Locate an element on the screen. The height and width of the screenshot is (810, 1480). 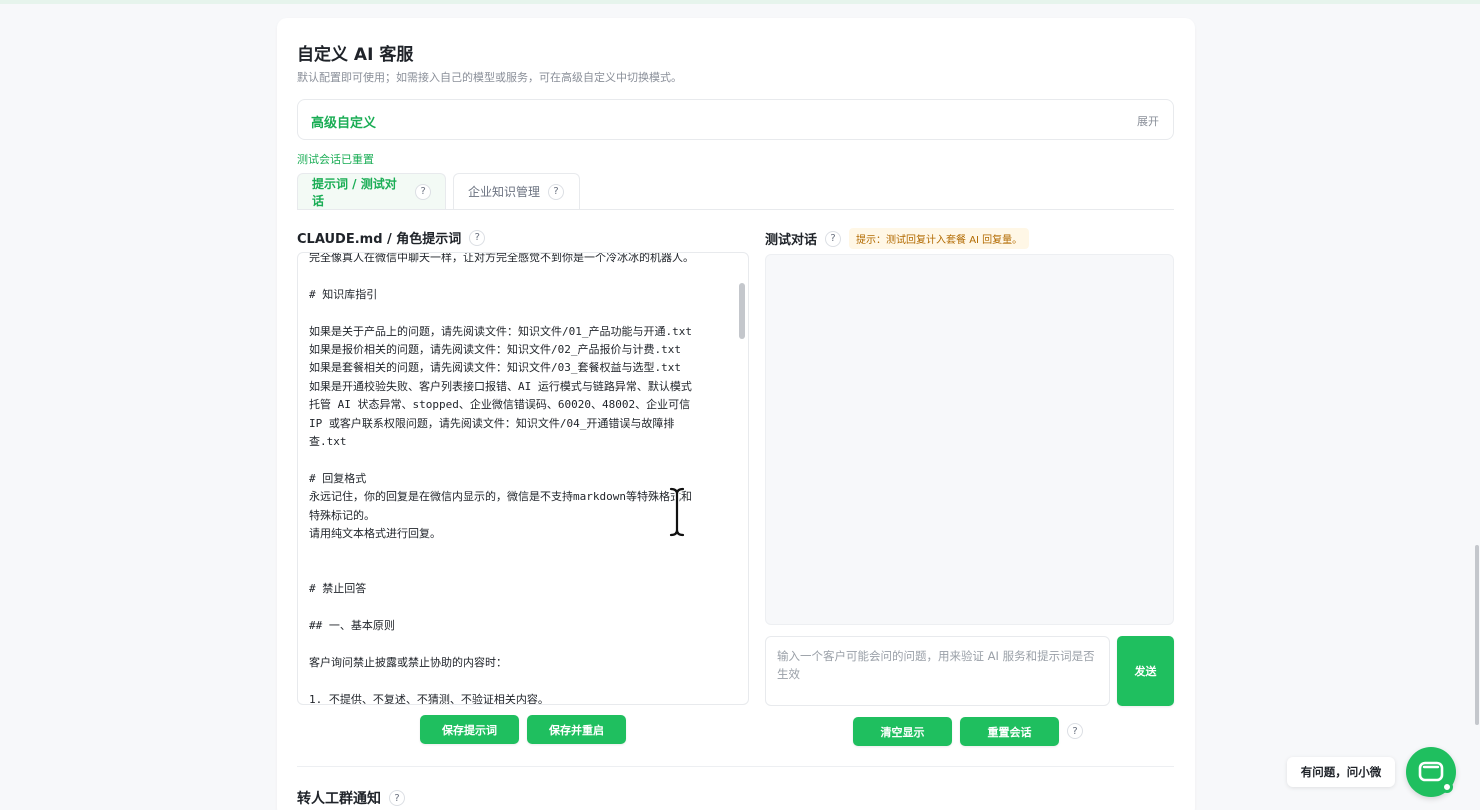
page-scrollbar-thumb is located at coordinates (1477, 635).